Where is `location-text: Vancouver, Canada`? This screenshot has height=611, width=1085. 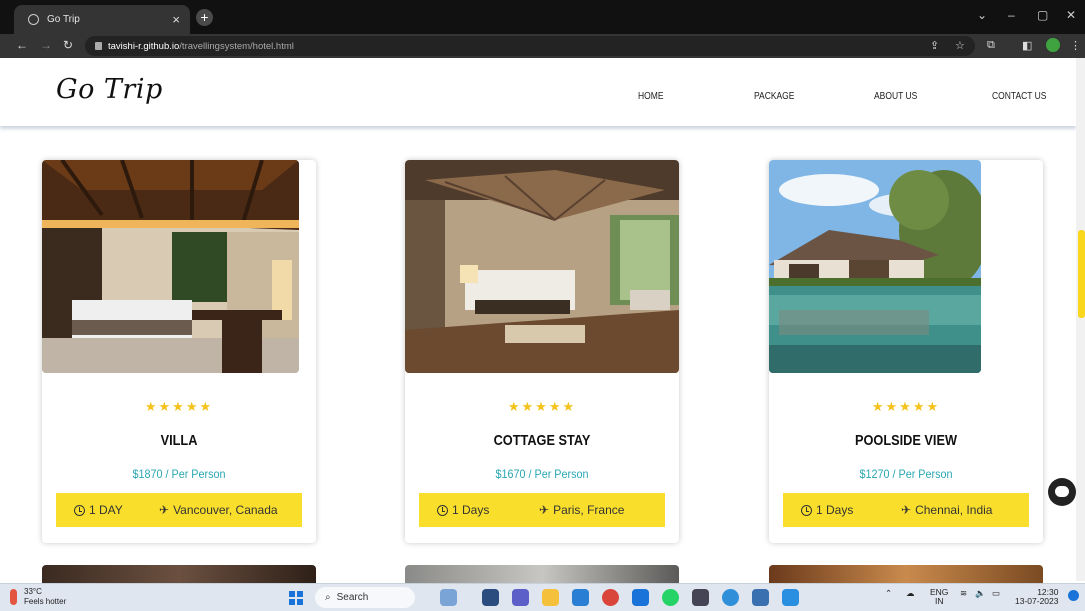 location-text: Vancouver, Canada is located at coordinates (225, 510).